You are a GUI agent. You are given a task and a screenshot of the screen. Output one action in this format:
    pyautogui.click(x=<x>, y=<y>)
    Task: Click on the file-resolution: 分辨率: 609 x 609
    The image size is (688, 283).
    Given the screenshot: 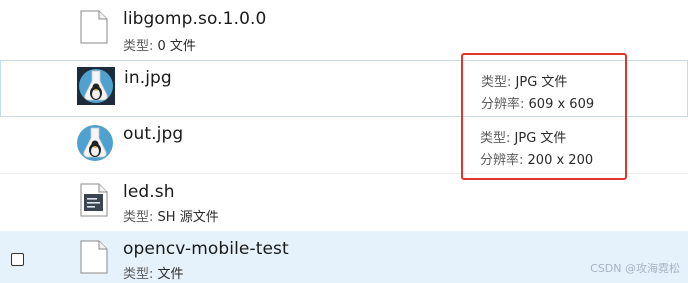 What is the action you would take?
    pyautogui.click(x=537, y=102)
    